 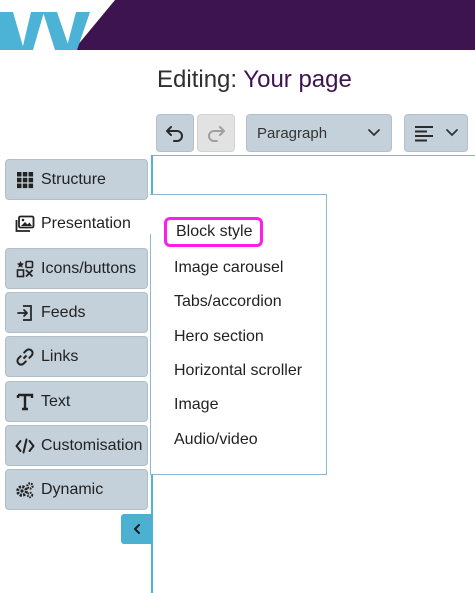 I want to click on sidebar-item-label: Structure, so click(x=73, y=179).